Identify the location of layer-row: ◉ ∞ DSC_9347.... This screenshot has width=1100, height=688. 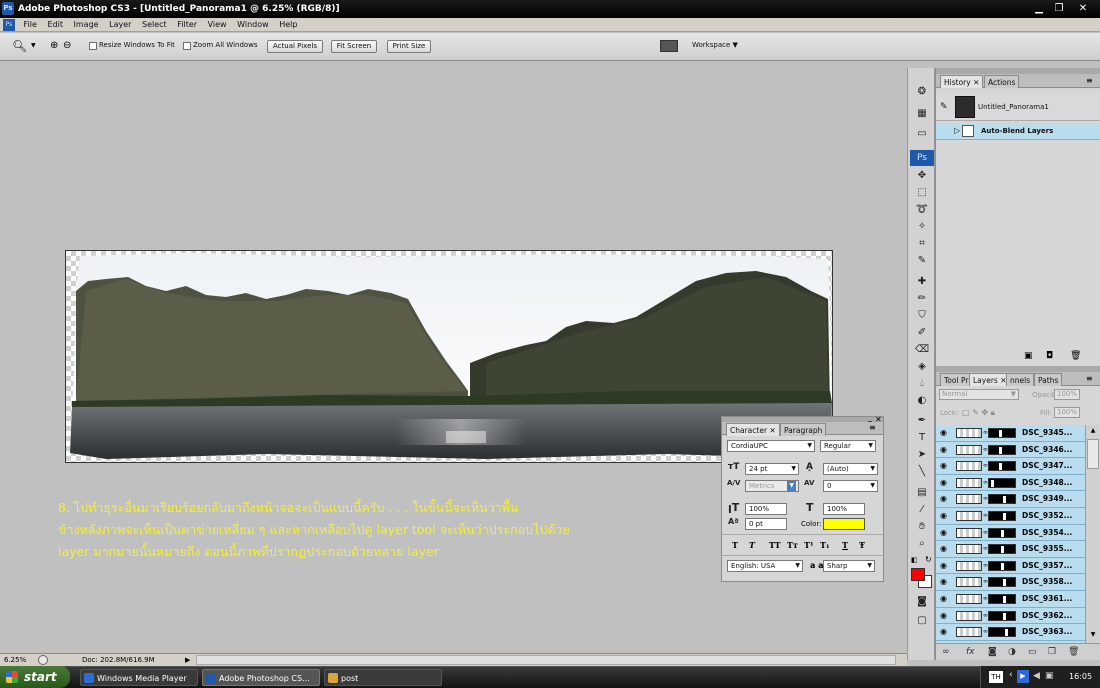
(1011, 466).